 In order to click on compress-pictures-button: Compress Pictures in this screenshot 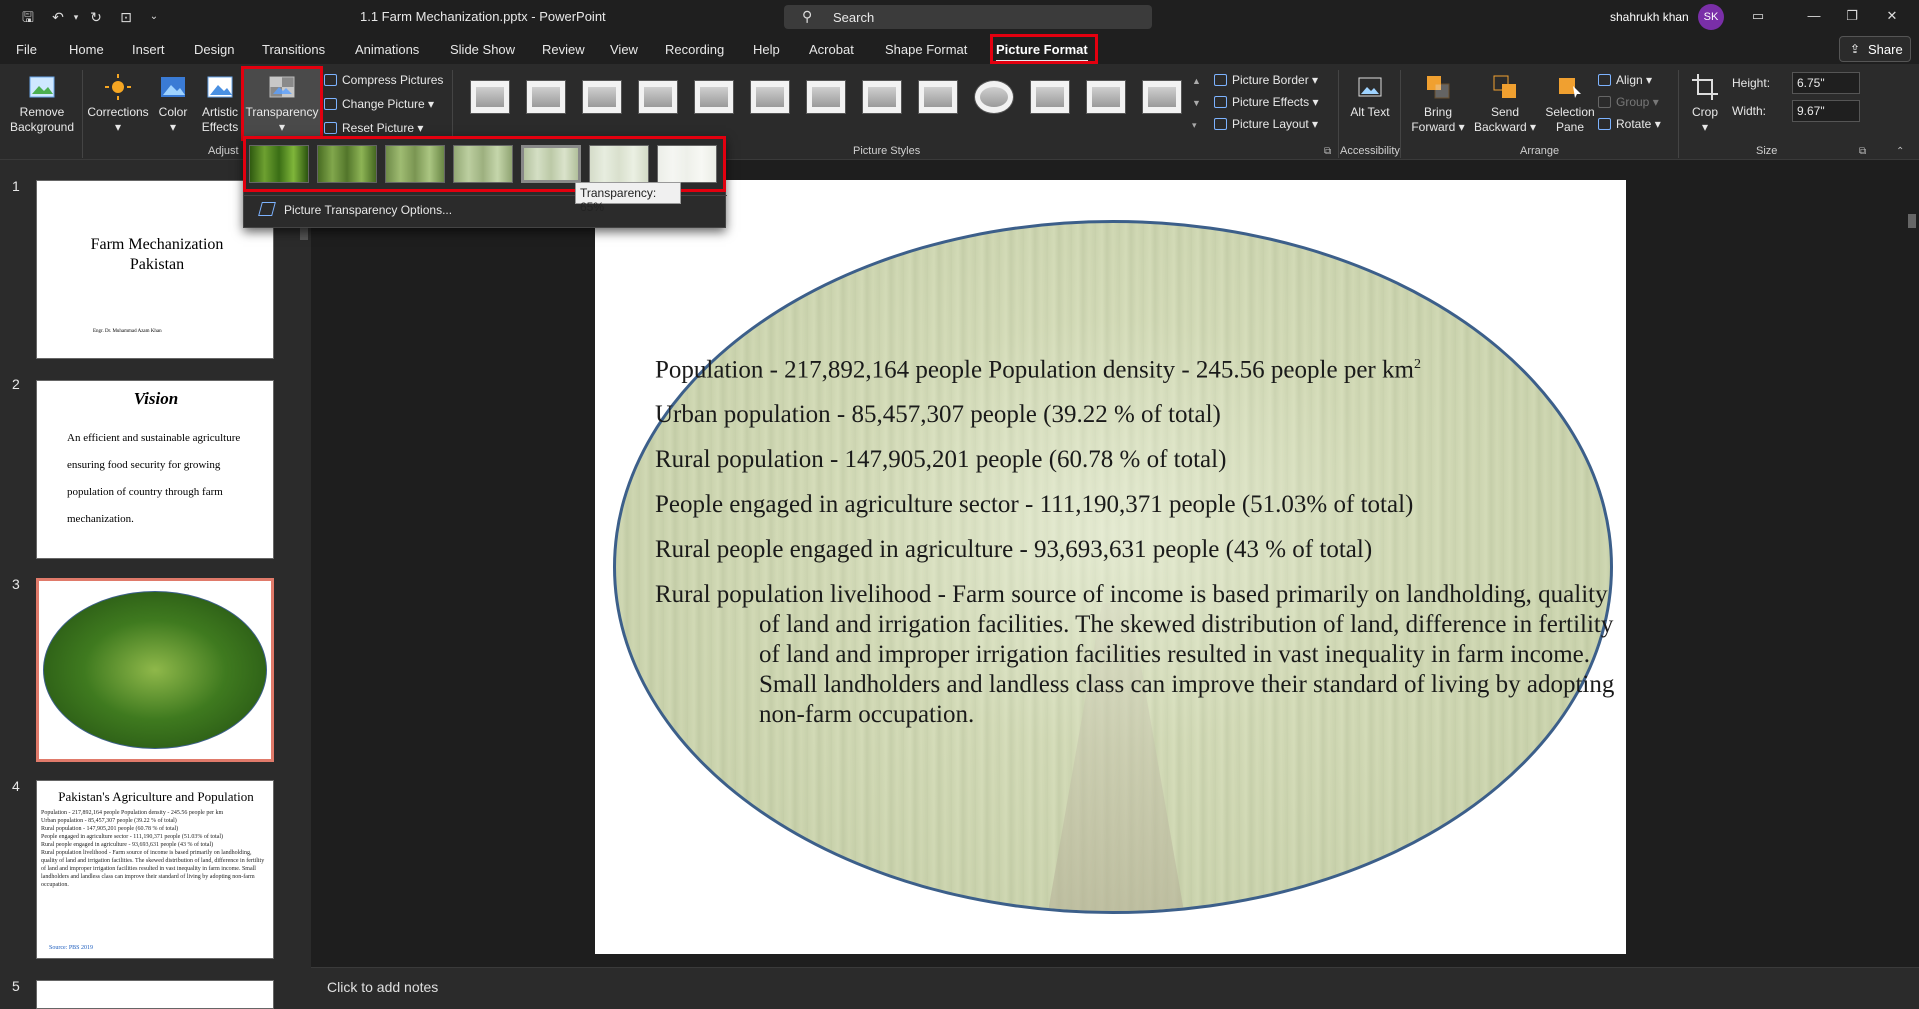, I will do `click(383, 80)`.